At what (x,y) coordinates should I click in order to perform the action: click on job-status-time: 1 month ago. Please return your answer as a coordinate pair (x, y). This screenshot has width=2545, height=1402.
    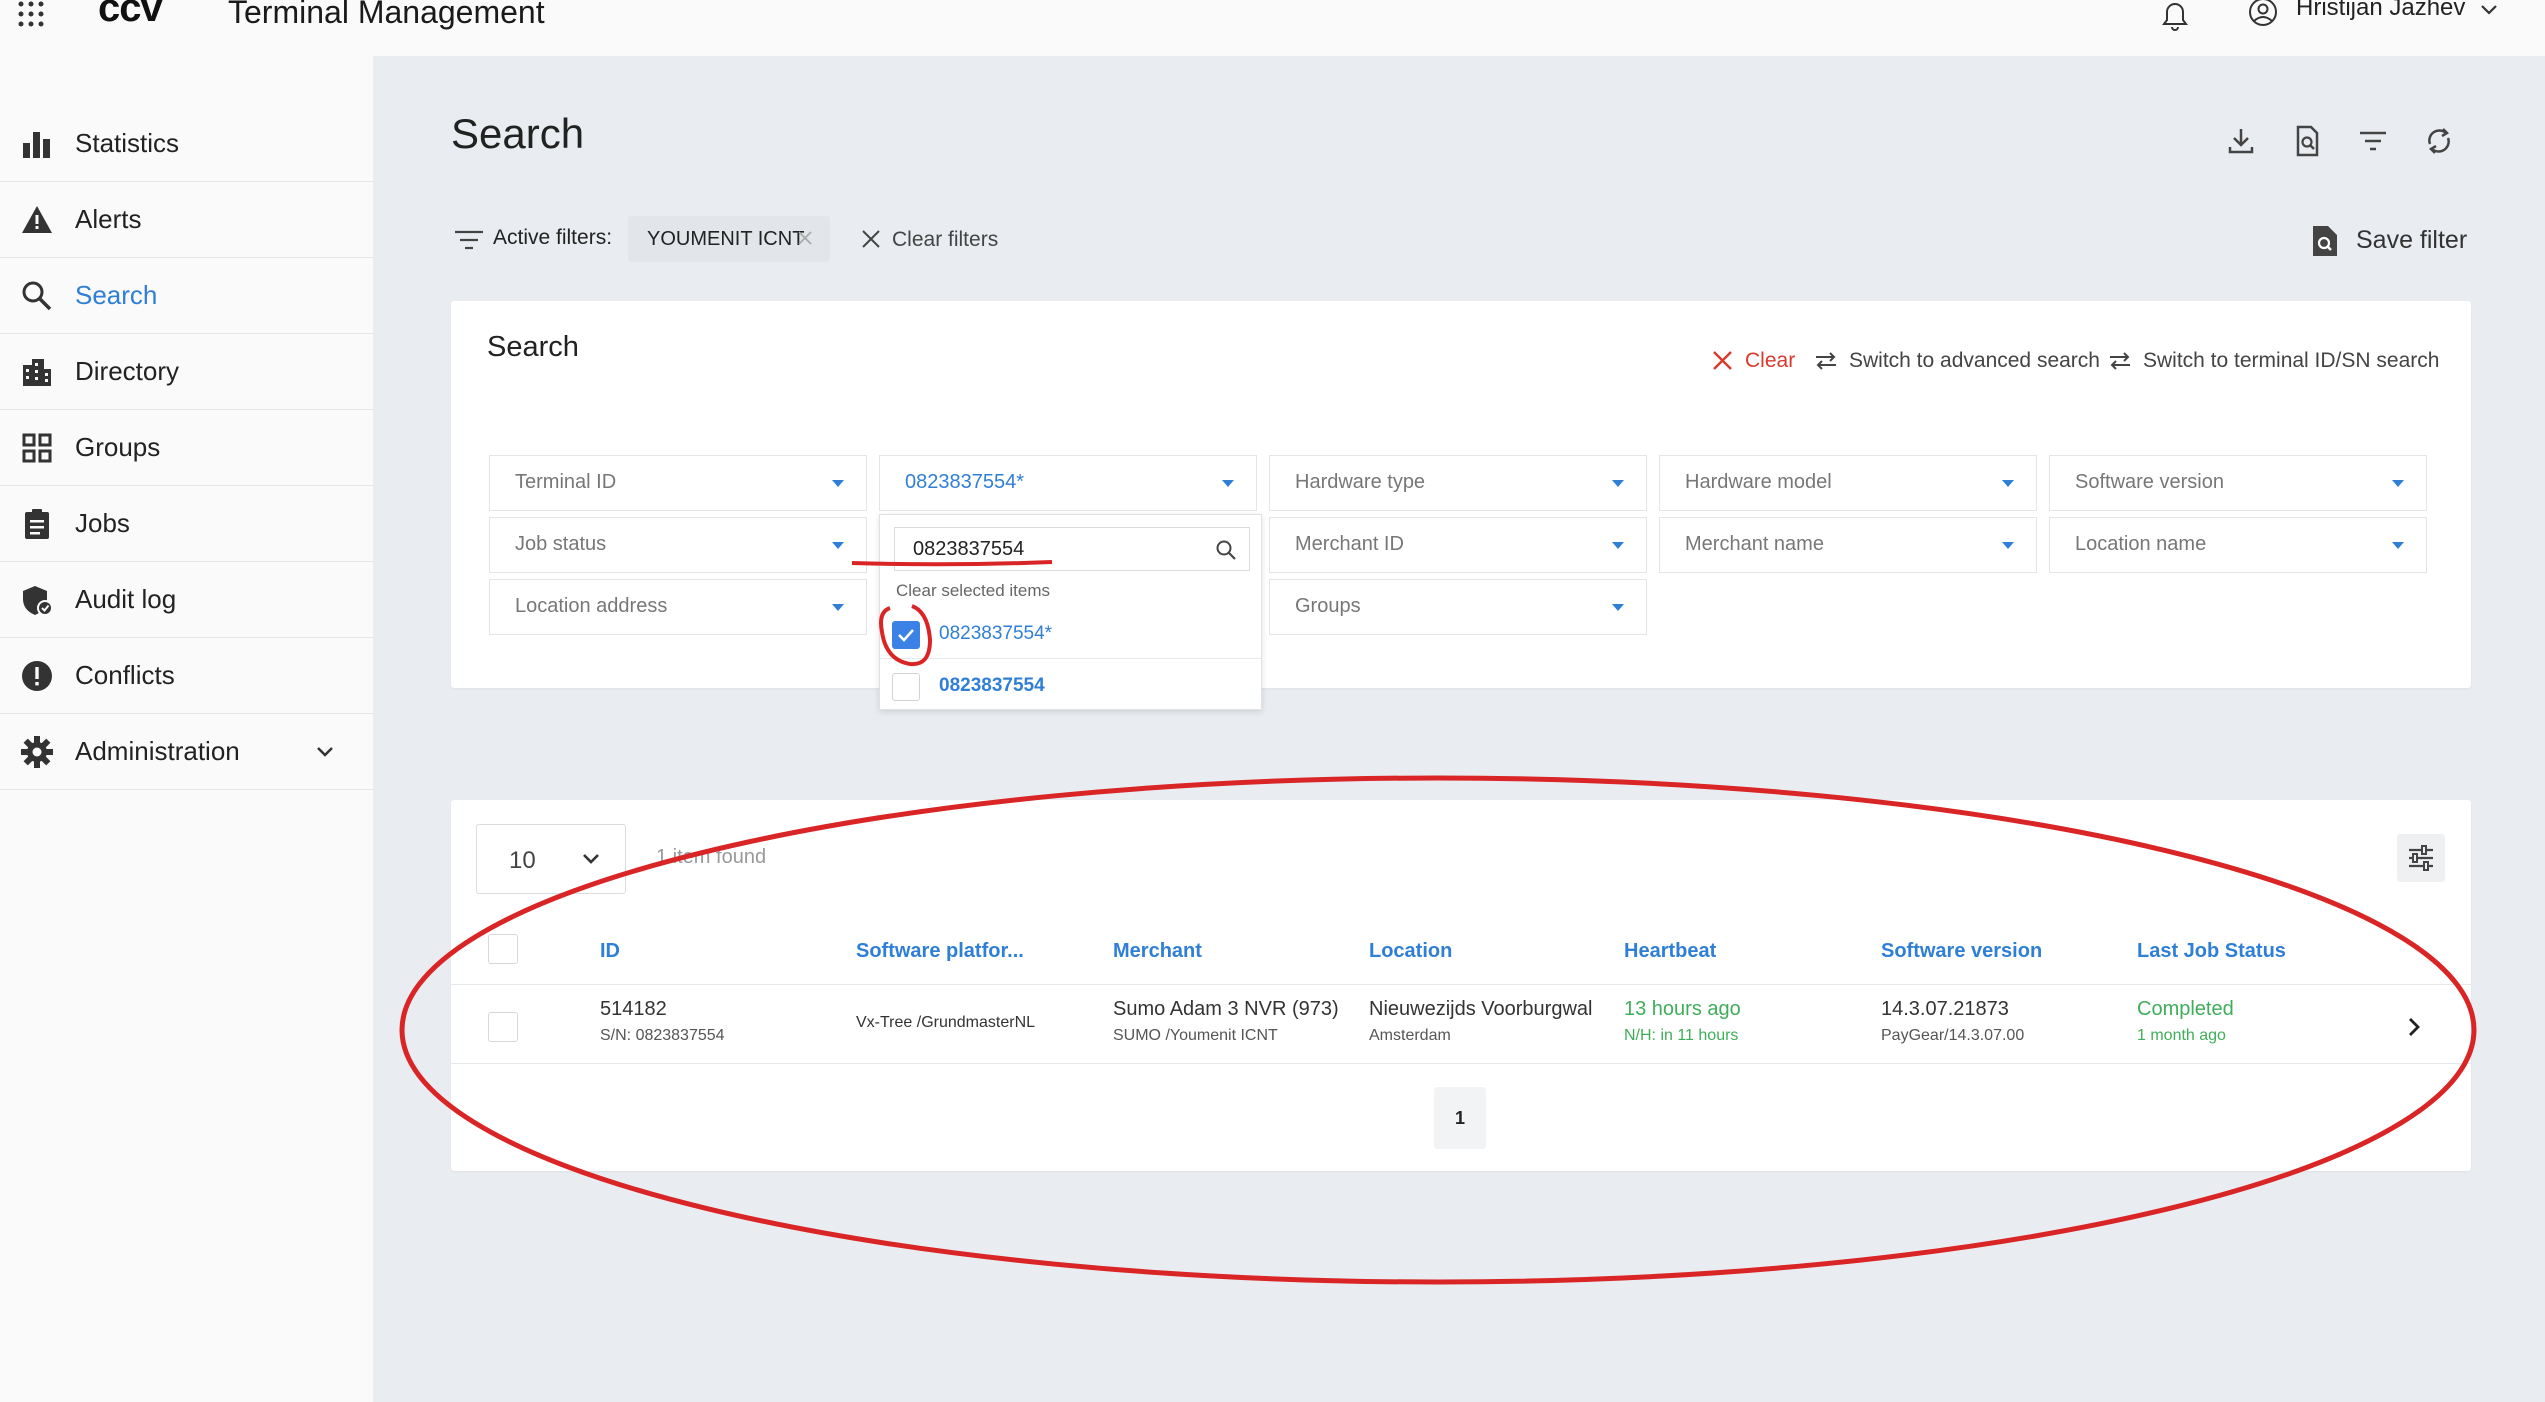
    Looking at the image, I should click on (2181, 1035).